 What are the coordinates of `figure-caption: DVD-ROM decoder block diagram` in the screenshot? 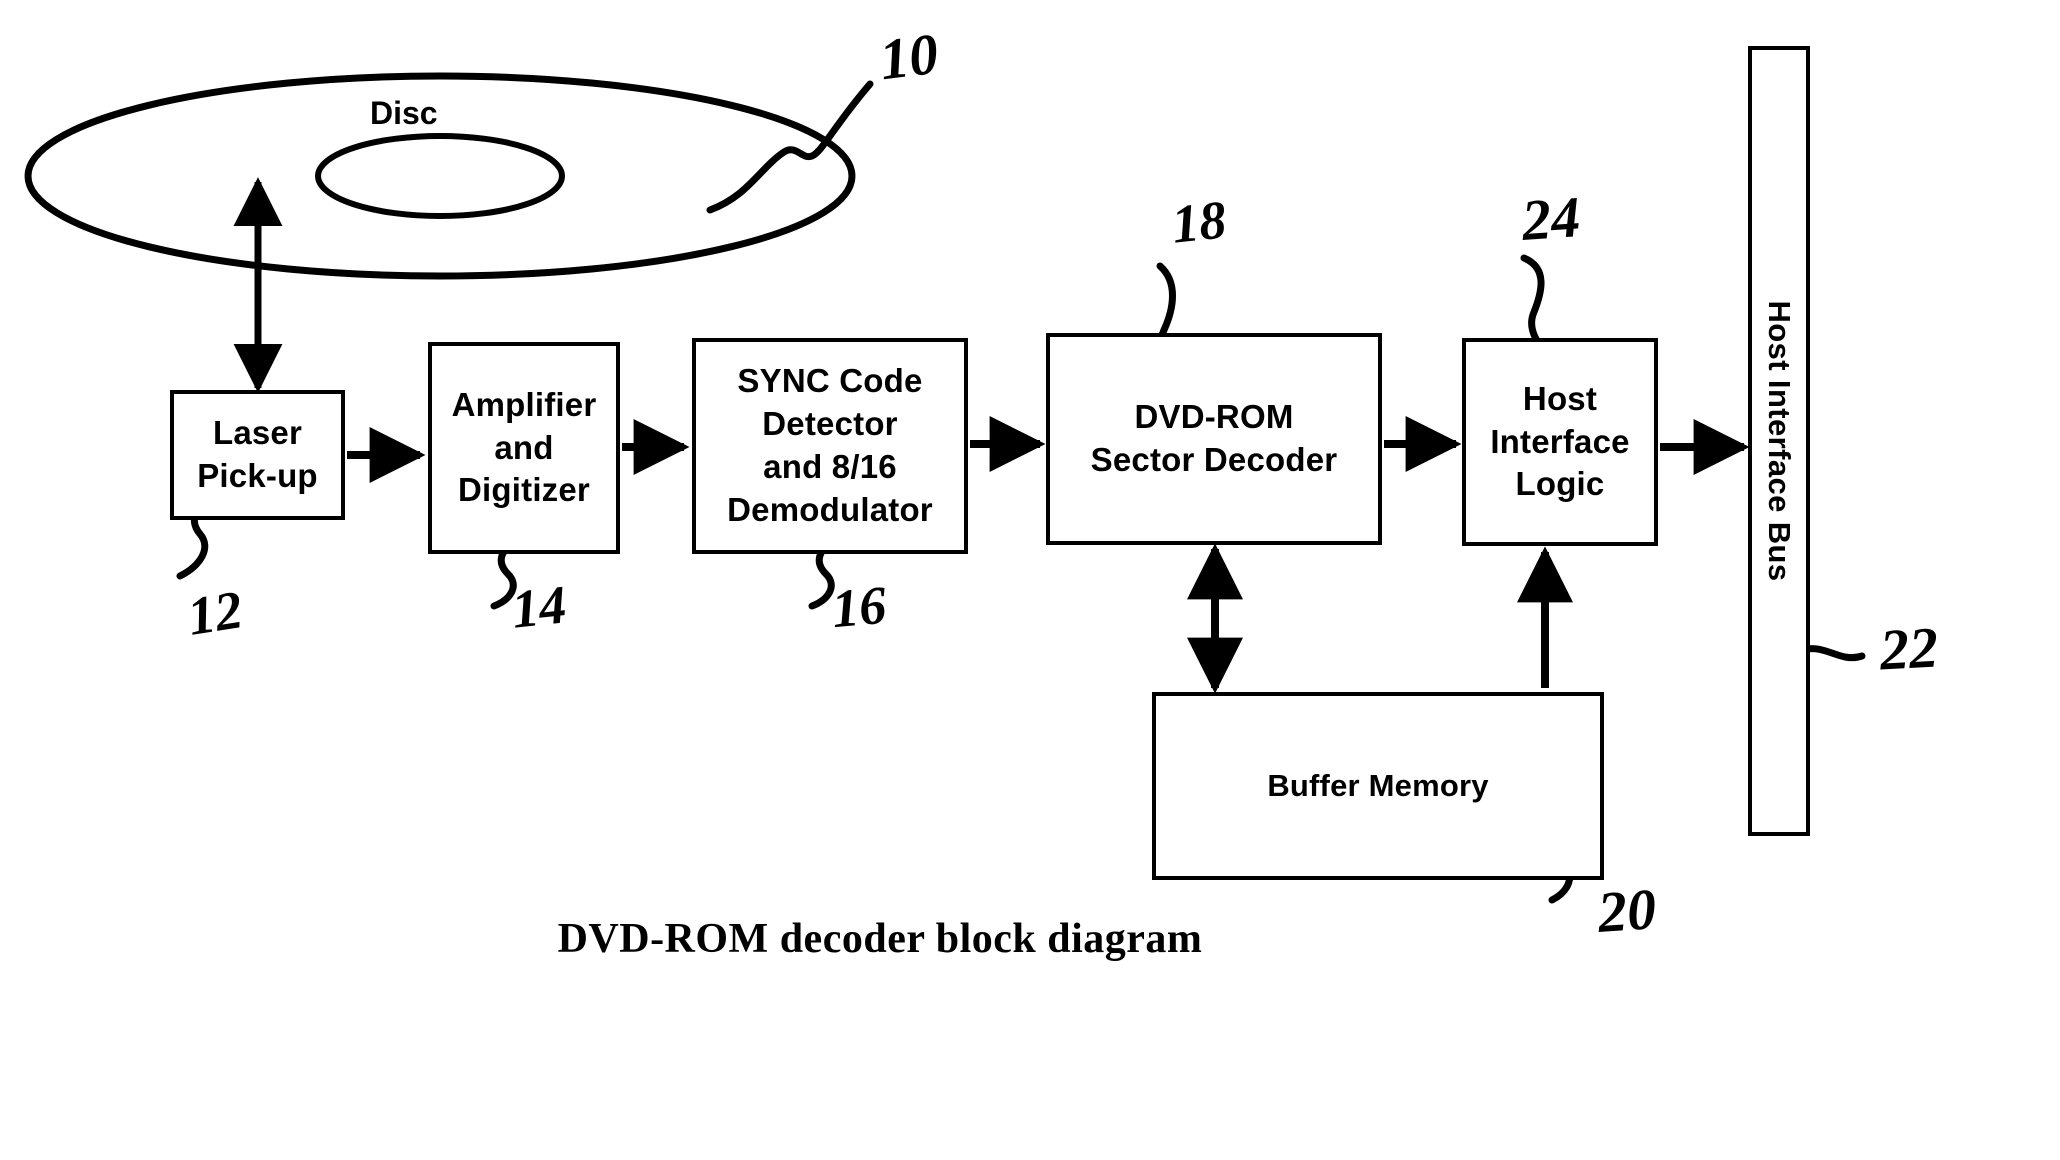 It's located at (880, 939).